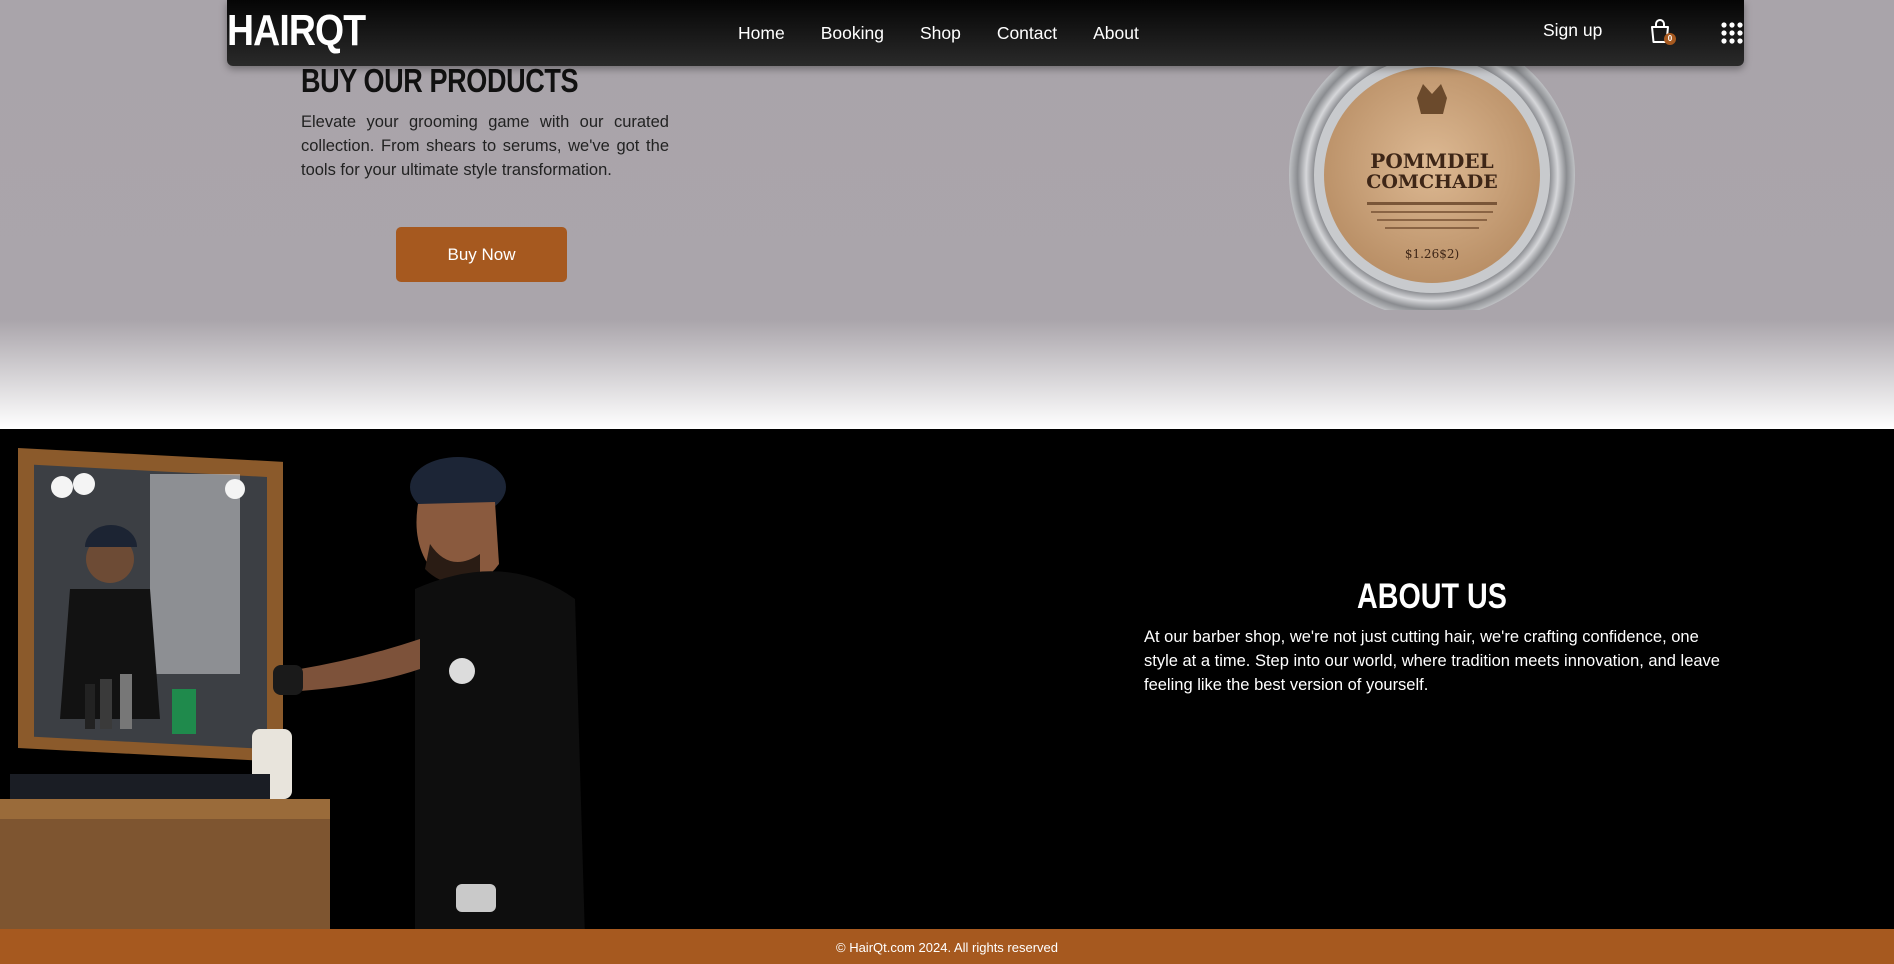 The height and width of the screenshot is (964, 1894). I want to click on tin-price: $1.26$2), so click(1432, 254).